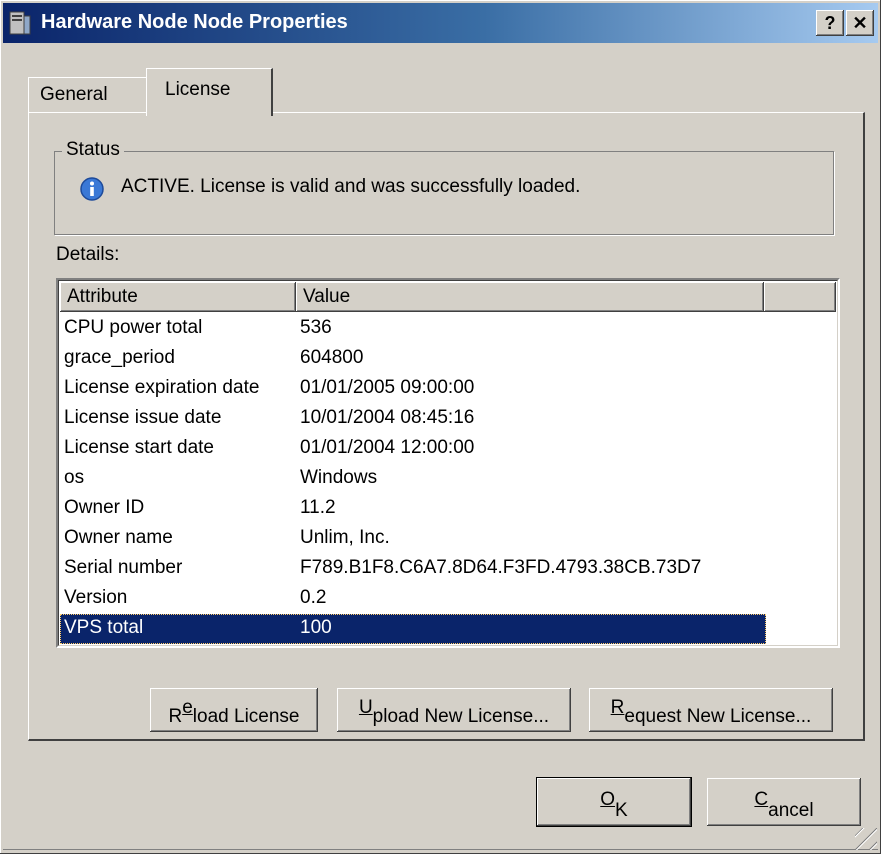 This screenshot has height=854, width=881. What do you see at coordinates (784, 802) in the screenshot?
I see `cancel-button: Cancel` at bounding box center [784, 802].